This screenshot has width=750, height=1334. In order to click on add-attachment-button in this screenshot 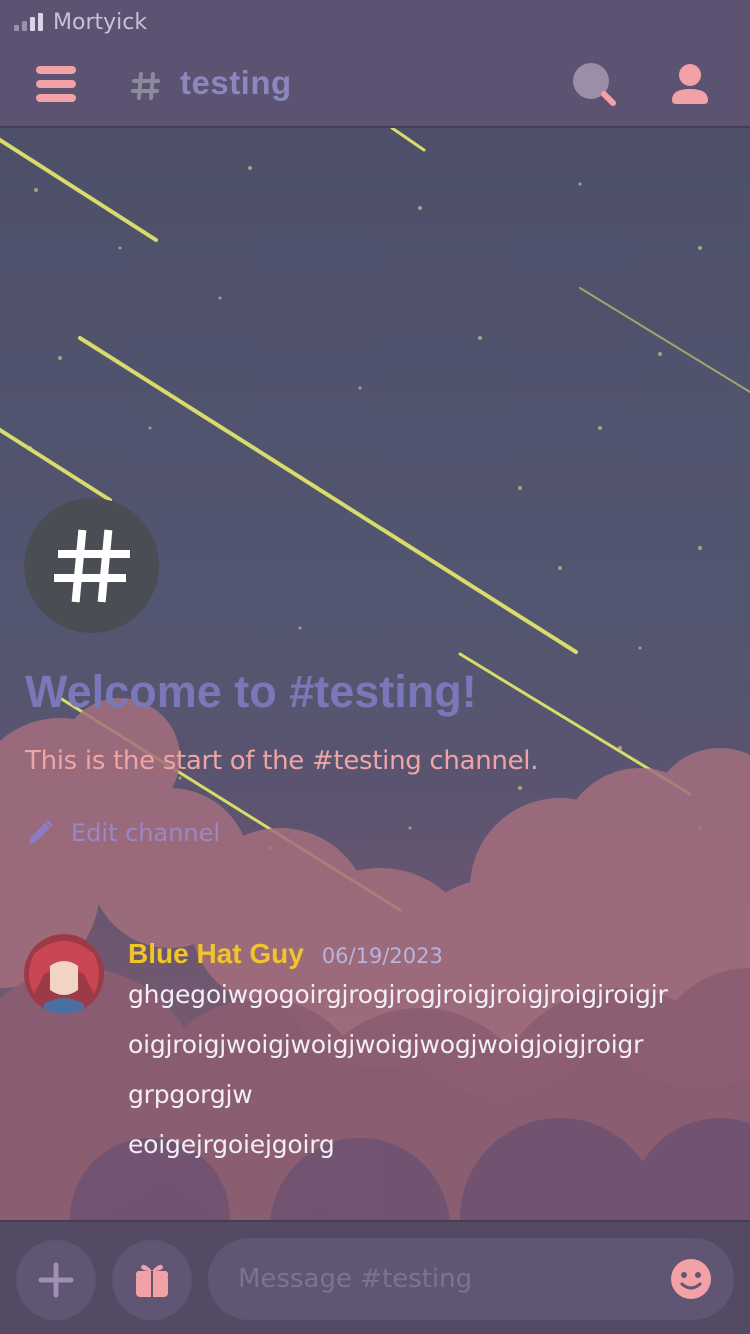, I will do `click(56, 1280)`.